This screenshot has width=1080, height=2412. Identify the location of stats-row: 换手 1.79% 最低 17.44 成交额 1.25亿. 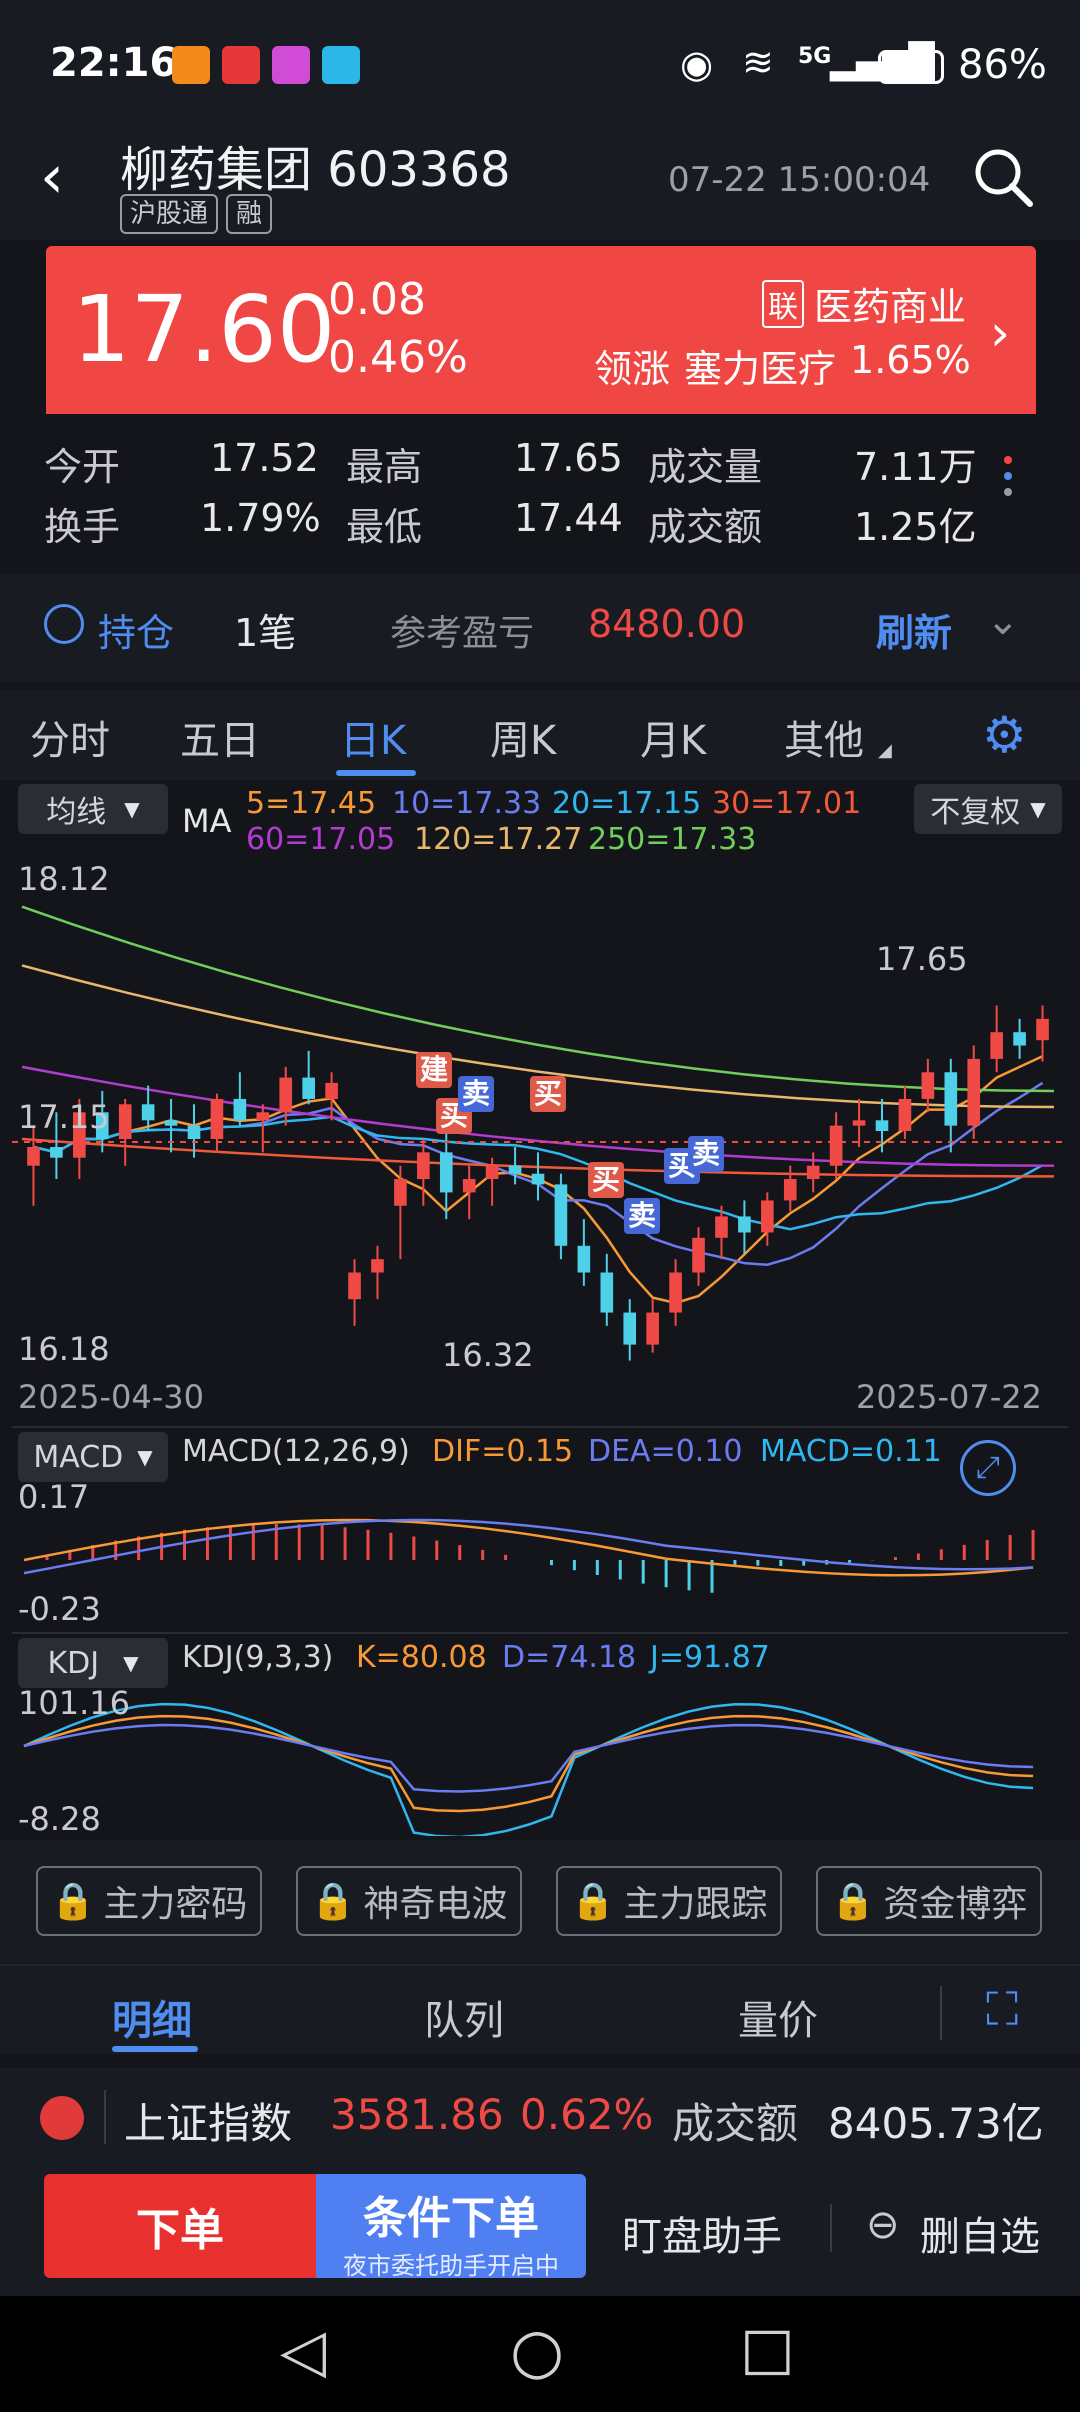
(514, 526).